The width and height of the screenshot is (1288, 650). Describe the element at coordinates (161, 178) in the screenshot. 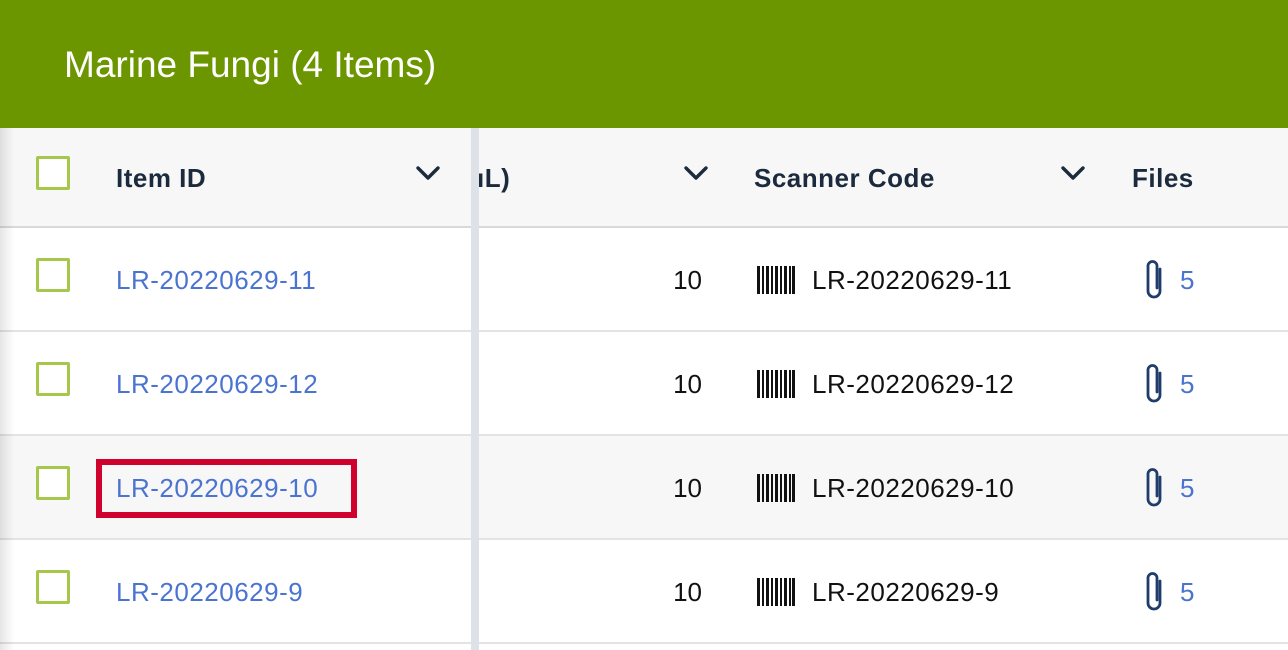

I see `column-header-item-id: Item ID` at that location.